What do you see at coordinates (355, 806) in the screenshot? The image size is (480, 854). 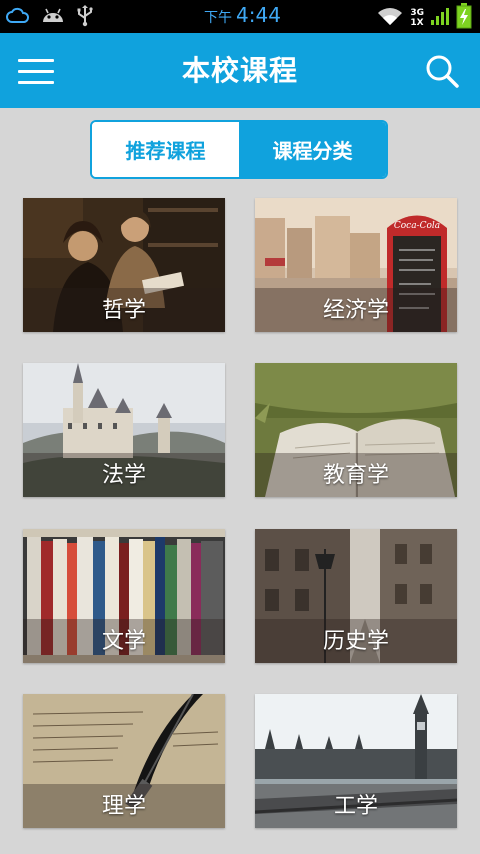 I see `course-card-label: 工学` at bounding box center [355, 806].